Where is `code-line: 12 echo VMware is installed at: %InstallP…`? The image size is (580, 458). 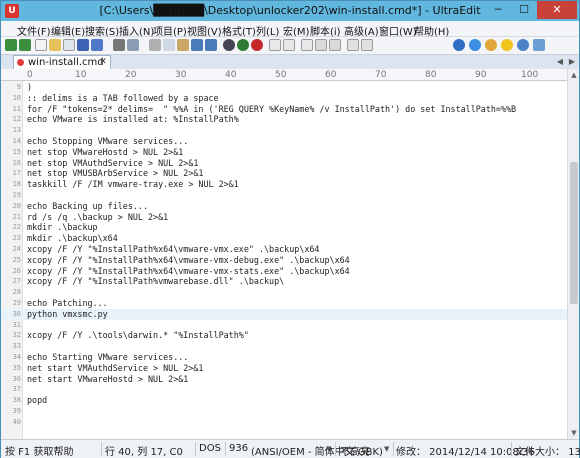
code-line: 12 echo VMware is installed at: %InstallP… is located at coordinates (284, 119).